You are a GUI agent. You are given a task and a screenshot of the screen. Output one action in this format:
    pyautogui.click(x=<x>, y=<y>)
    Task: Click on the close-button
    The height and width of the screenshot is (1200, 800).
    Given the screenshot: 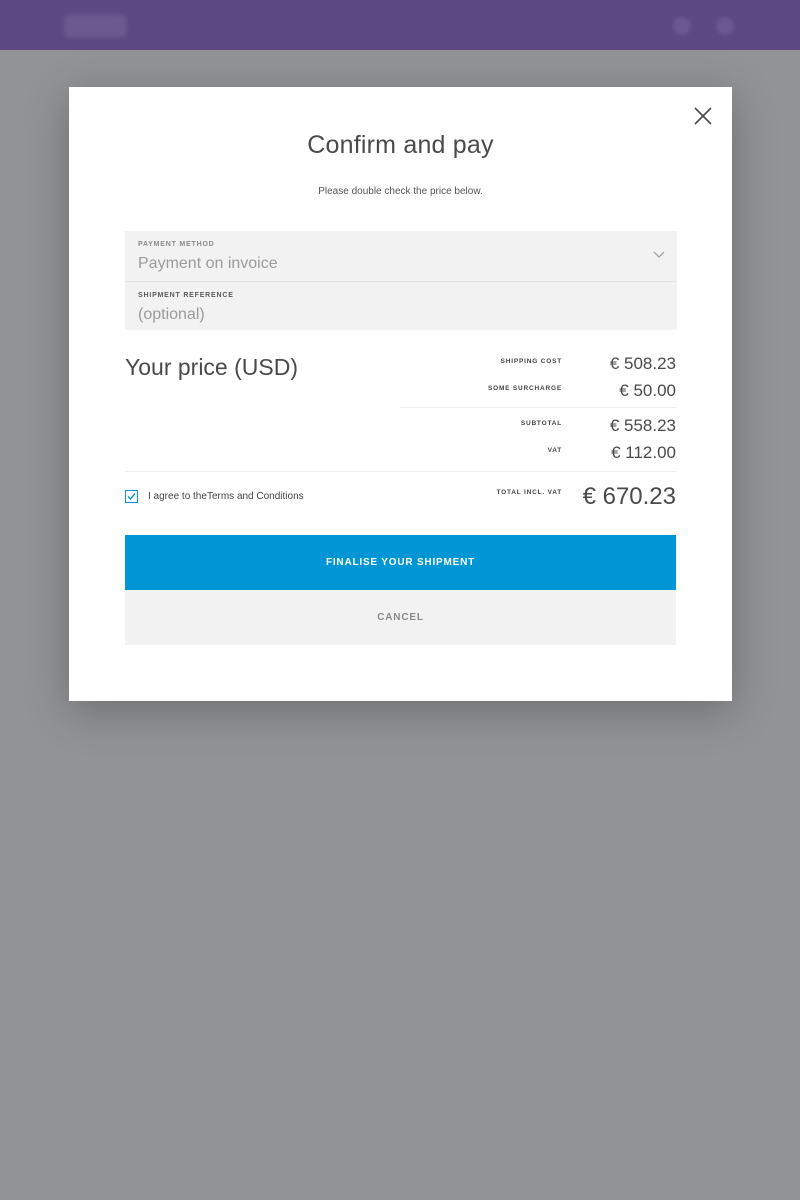 What is the action you would take?
    pyautogui.click(x=703, y=116)
    